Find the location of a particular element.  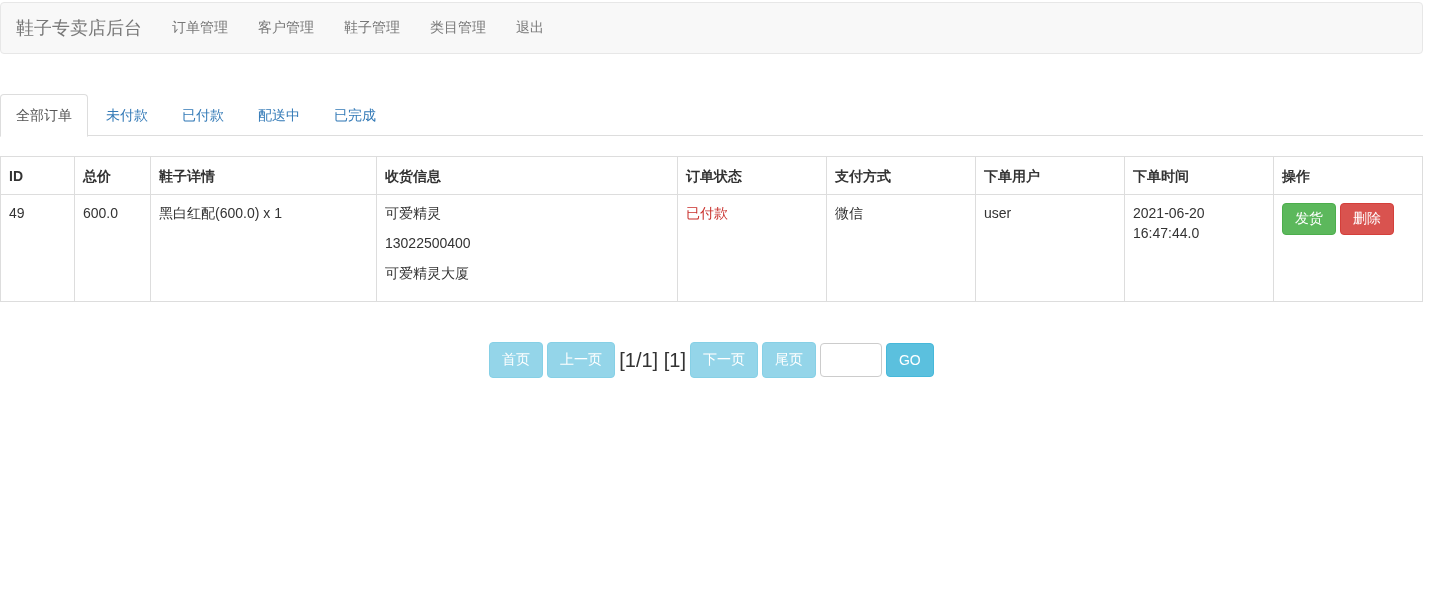

table-cell: 黑白红配(600.0) x 1 is located at coordinates (263, 248).